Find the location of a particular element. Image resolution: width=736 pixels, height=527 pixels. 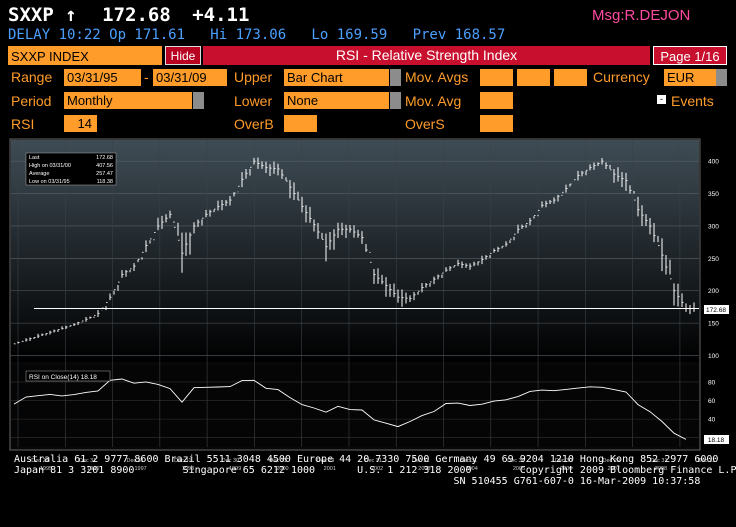

rsi-legend: RSI on Close(14) 18.18 is located at coordinates (68, 376).